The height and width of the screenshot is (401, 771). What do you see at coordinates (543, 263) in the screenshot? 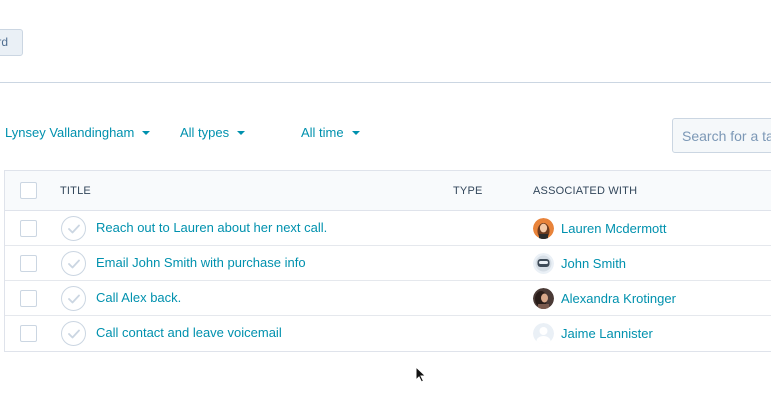
I see `robot-avatar` at bounding box center [543, 263].